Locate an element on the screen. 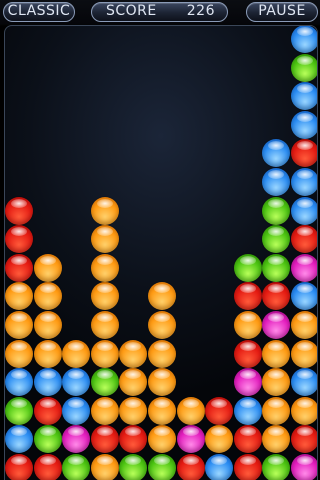  score-label: SCORE is located at coordinates (131, 11).